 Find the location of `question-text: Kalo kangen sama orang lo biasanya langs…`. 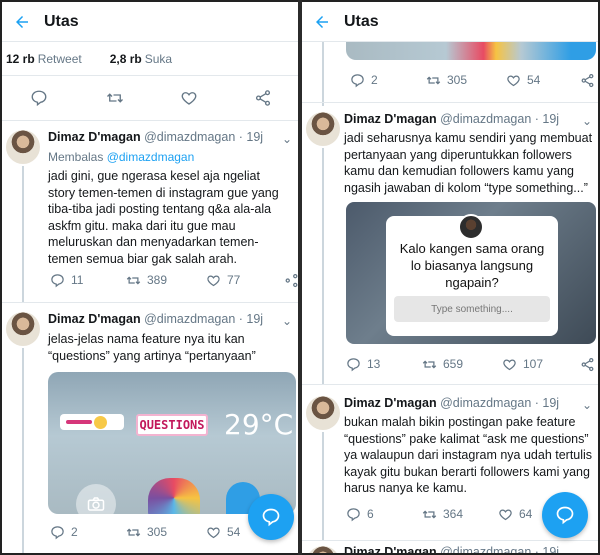

question-text: Kalo kangen sama orang lo biasanya langs… is located at coordinates (472, 265).